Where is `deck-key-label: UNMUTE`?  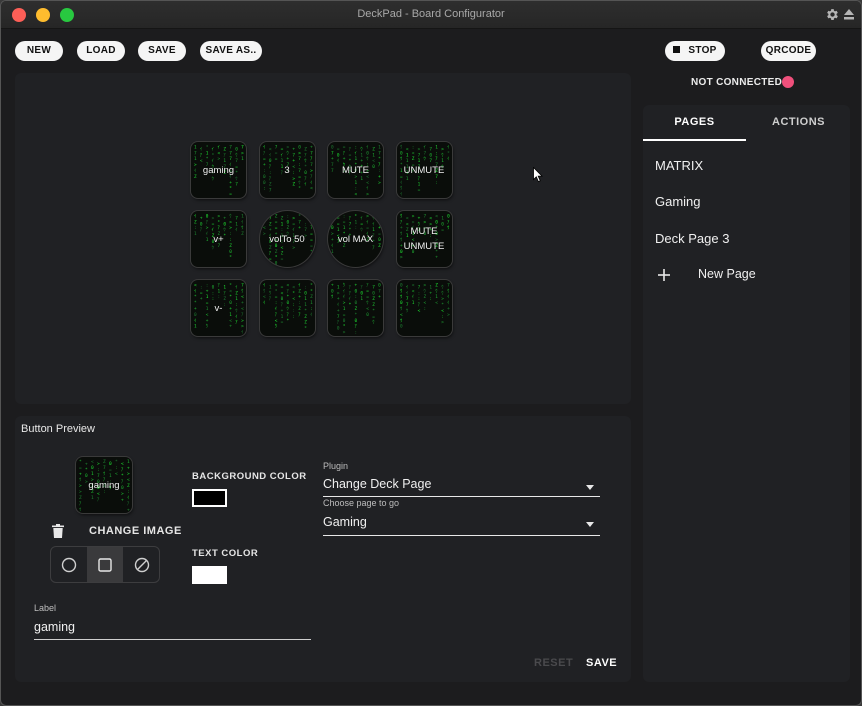
deck-key-label: UNMUTE is located at coordinates (424, 170).